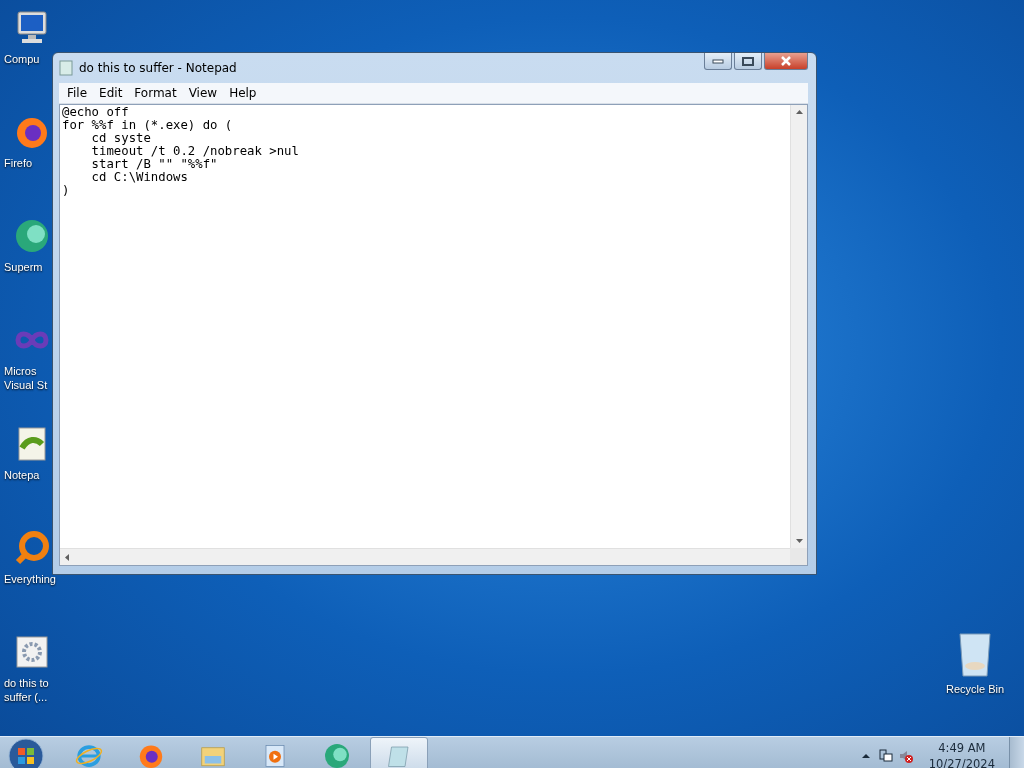 Image resolution: width=1024 pixels, height=768 pixels. I want to click on scroll-down-arrow-icon, so click(799, 540).